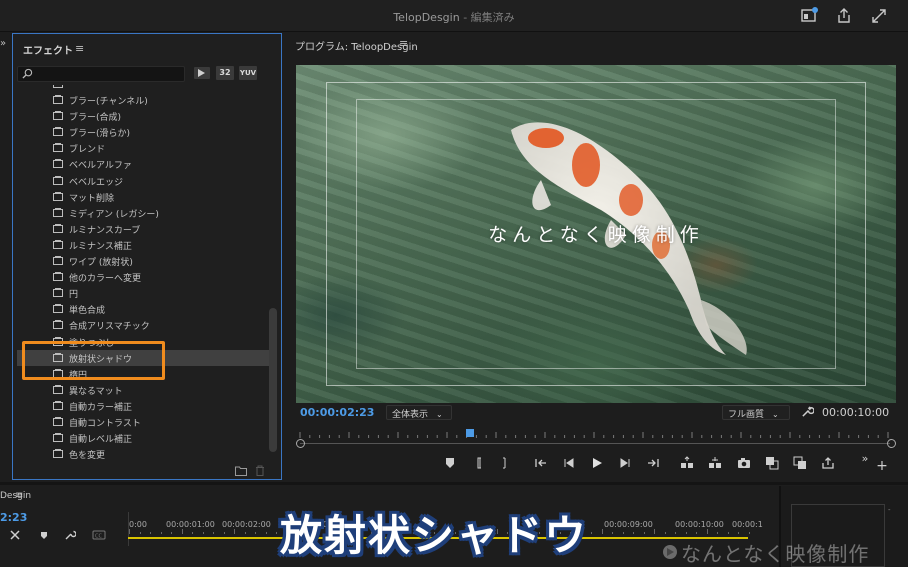  I want to click on effect-list-item: ミディアン (レガシー), so click(143, 213).